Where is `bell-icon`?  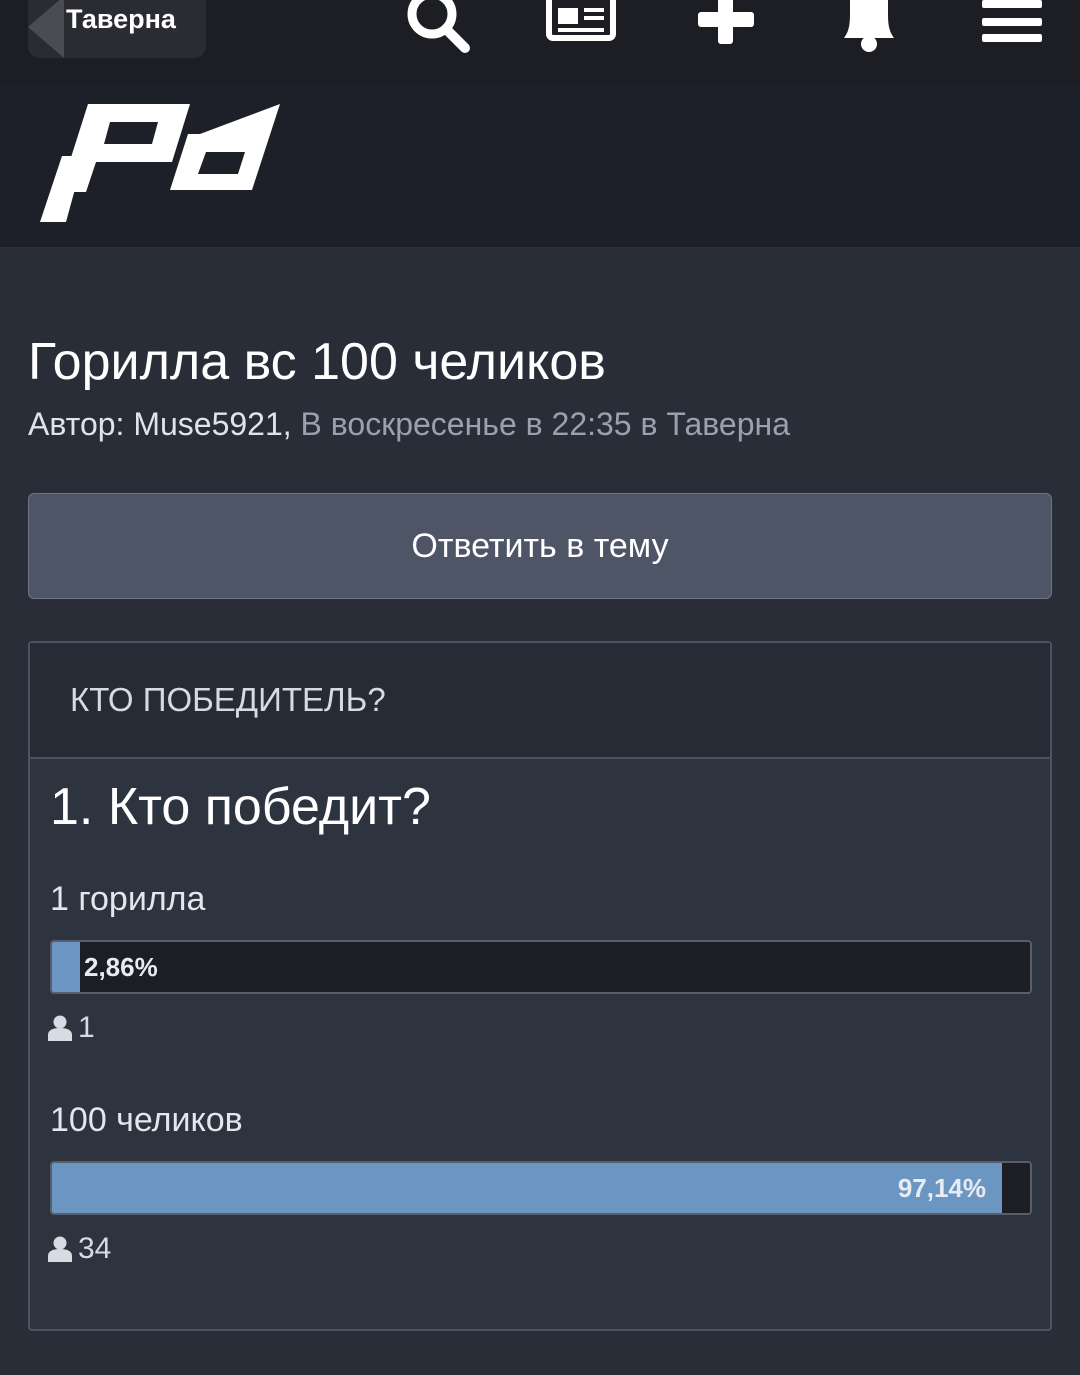
bell-icon is located at coordinates (869, 28).